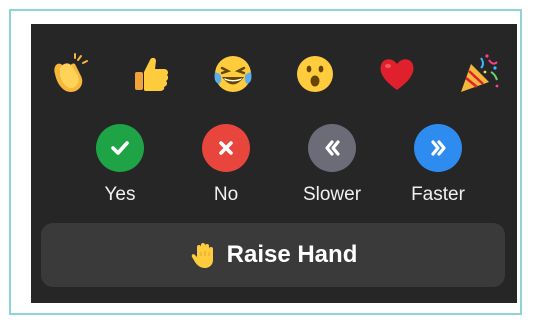 Image resolution: width=534 pixels, height=324 pixels. I want to click on laugh-icon, so click(233, 74).